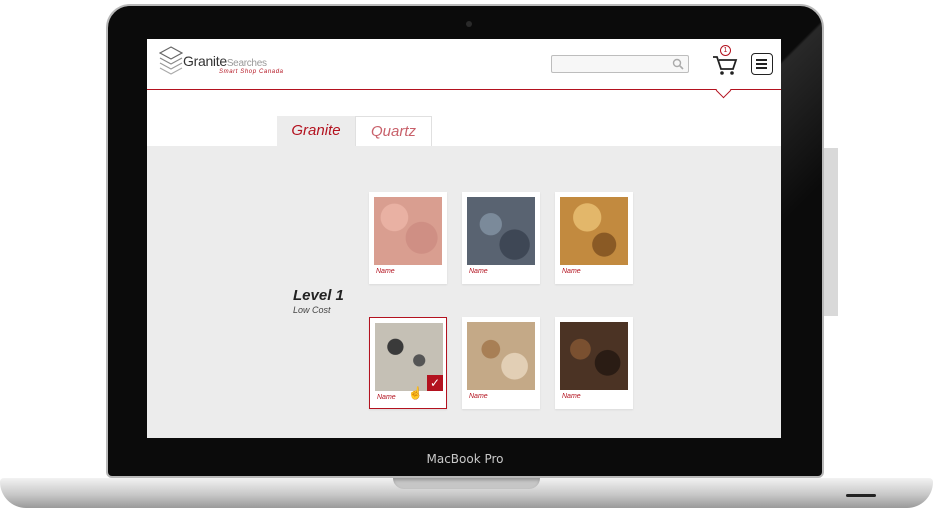 The width and height of the screenshot is (933, 527). Describe the element at coordinates (831, 232) in the screenshot. I see `side-panel-shadow` at that location.